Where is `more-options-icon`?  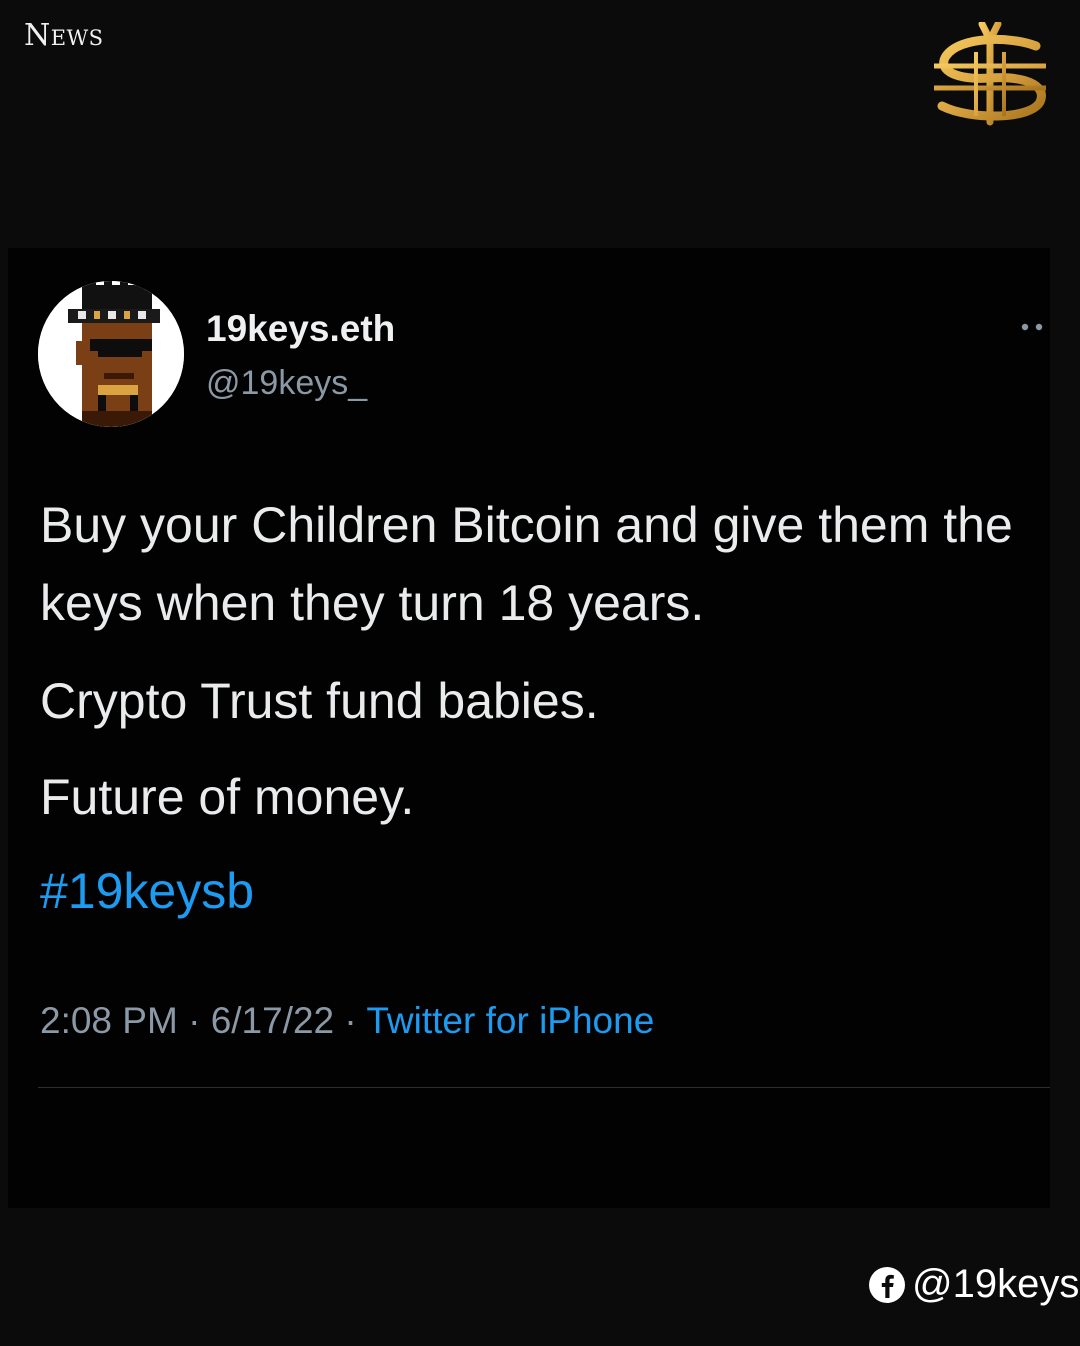
more-options-icon is located at coordinates (1033, 327).